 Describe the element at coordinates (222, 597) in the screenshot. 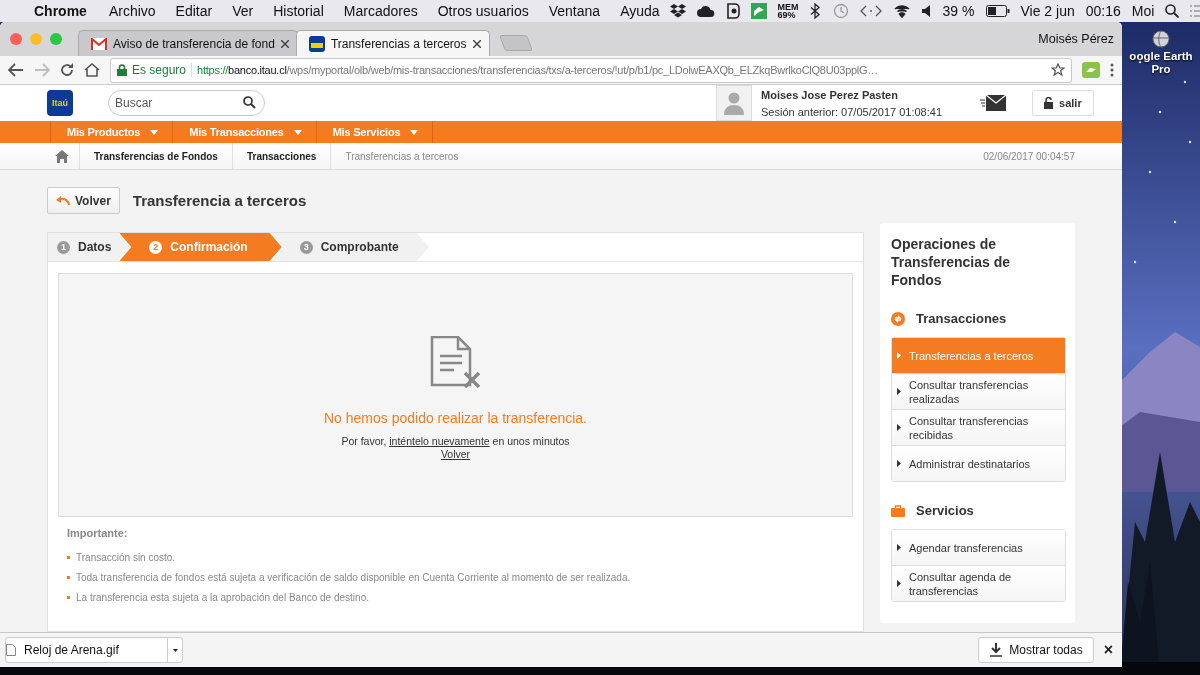

I see `note-text: La transferencia esta sujeta a la aprobación del Banco de destino.` at that location.